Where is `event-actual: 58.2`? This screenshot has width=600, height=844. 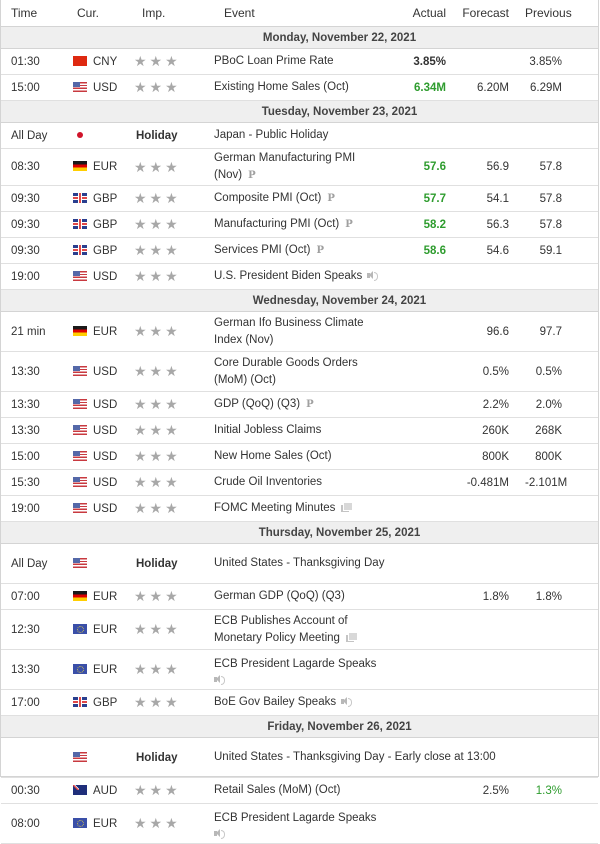 event-actual: 58.2 is located at coordinates (421, 224).